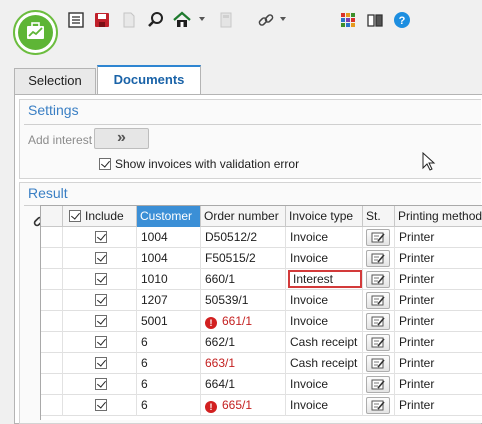  What do you see at coordinates (243, 342) in the screenshot?
I see `order-number-cell: 662/1` at bounding box center [243, 342].